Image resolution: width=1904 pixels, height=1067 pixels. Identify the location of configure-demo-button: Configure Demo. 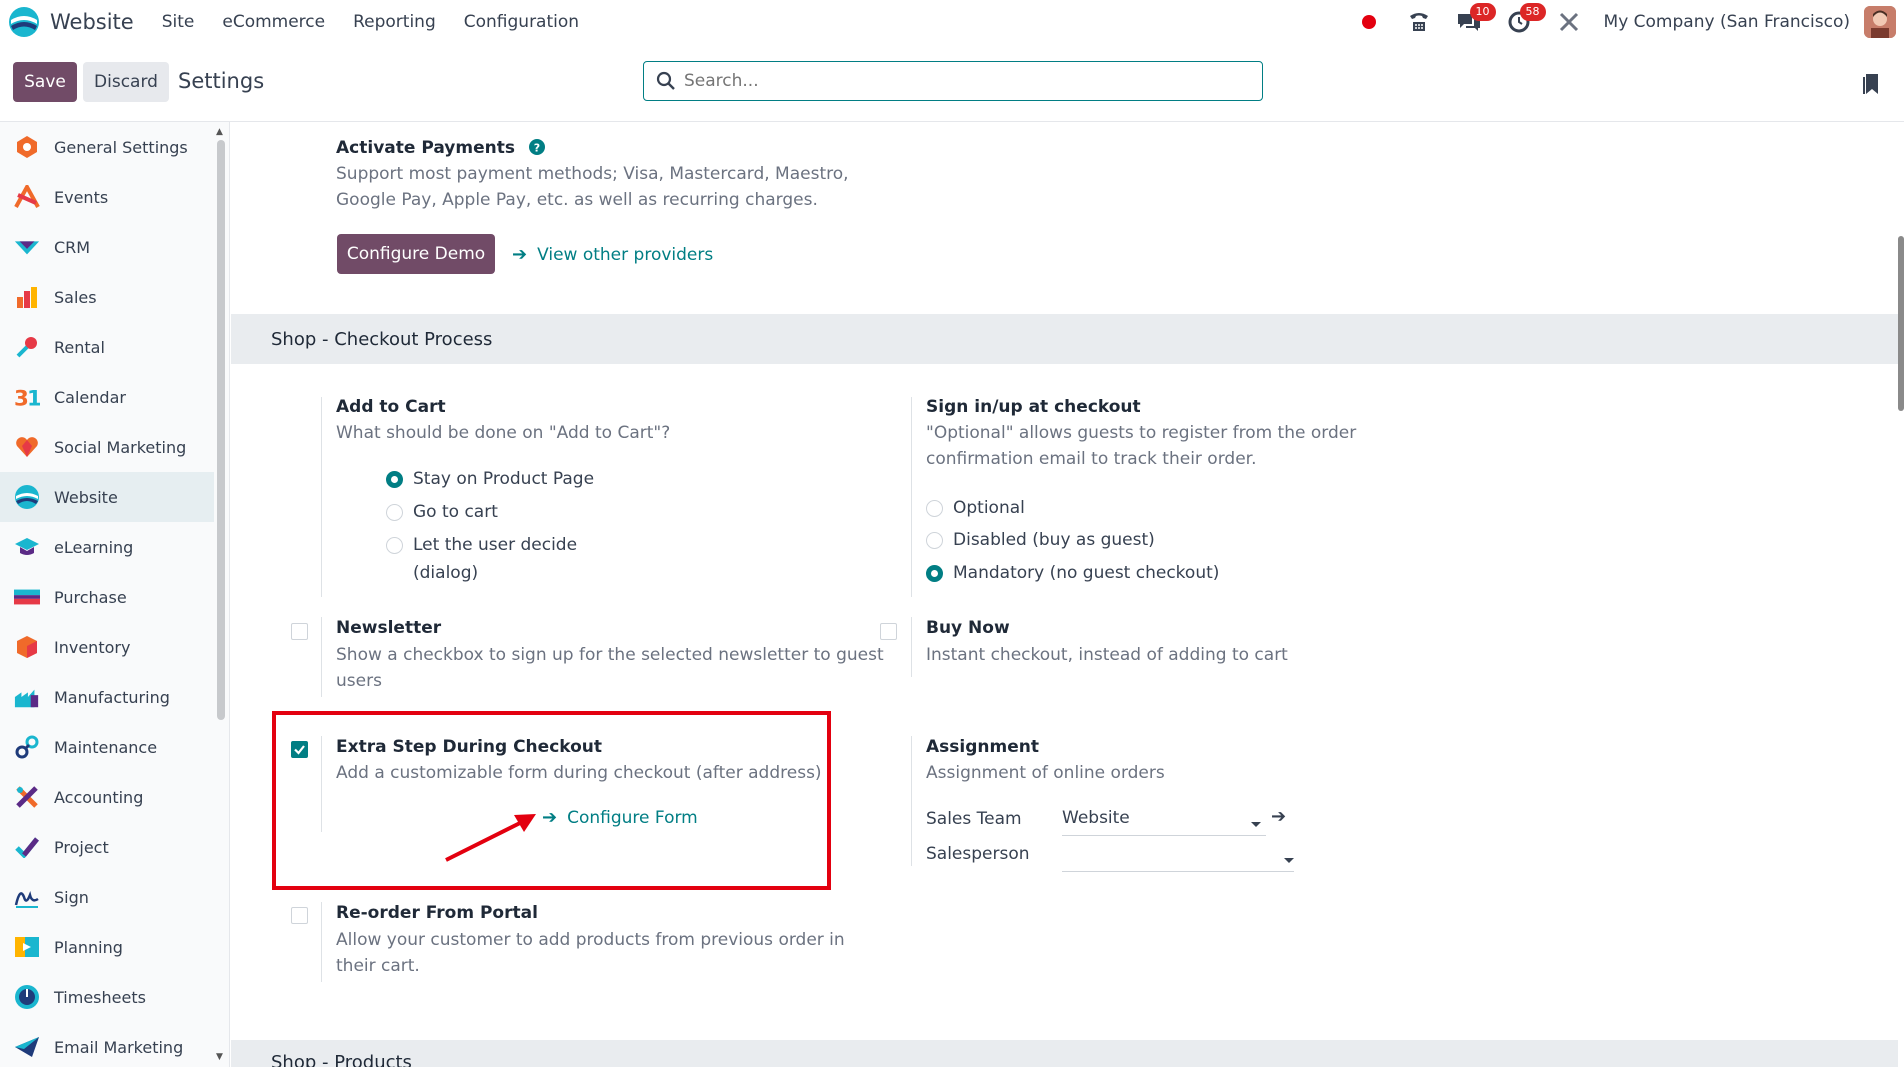
(416, 254).